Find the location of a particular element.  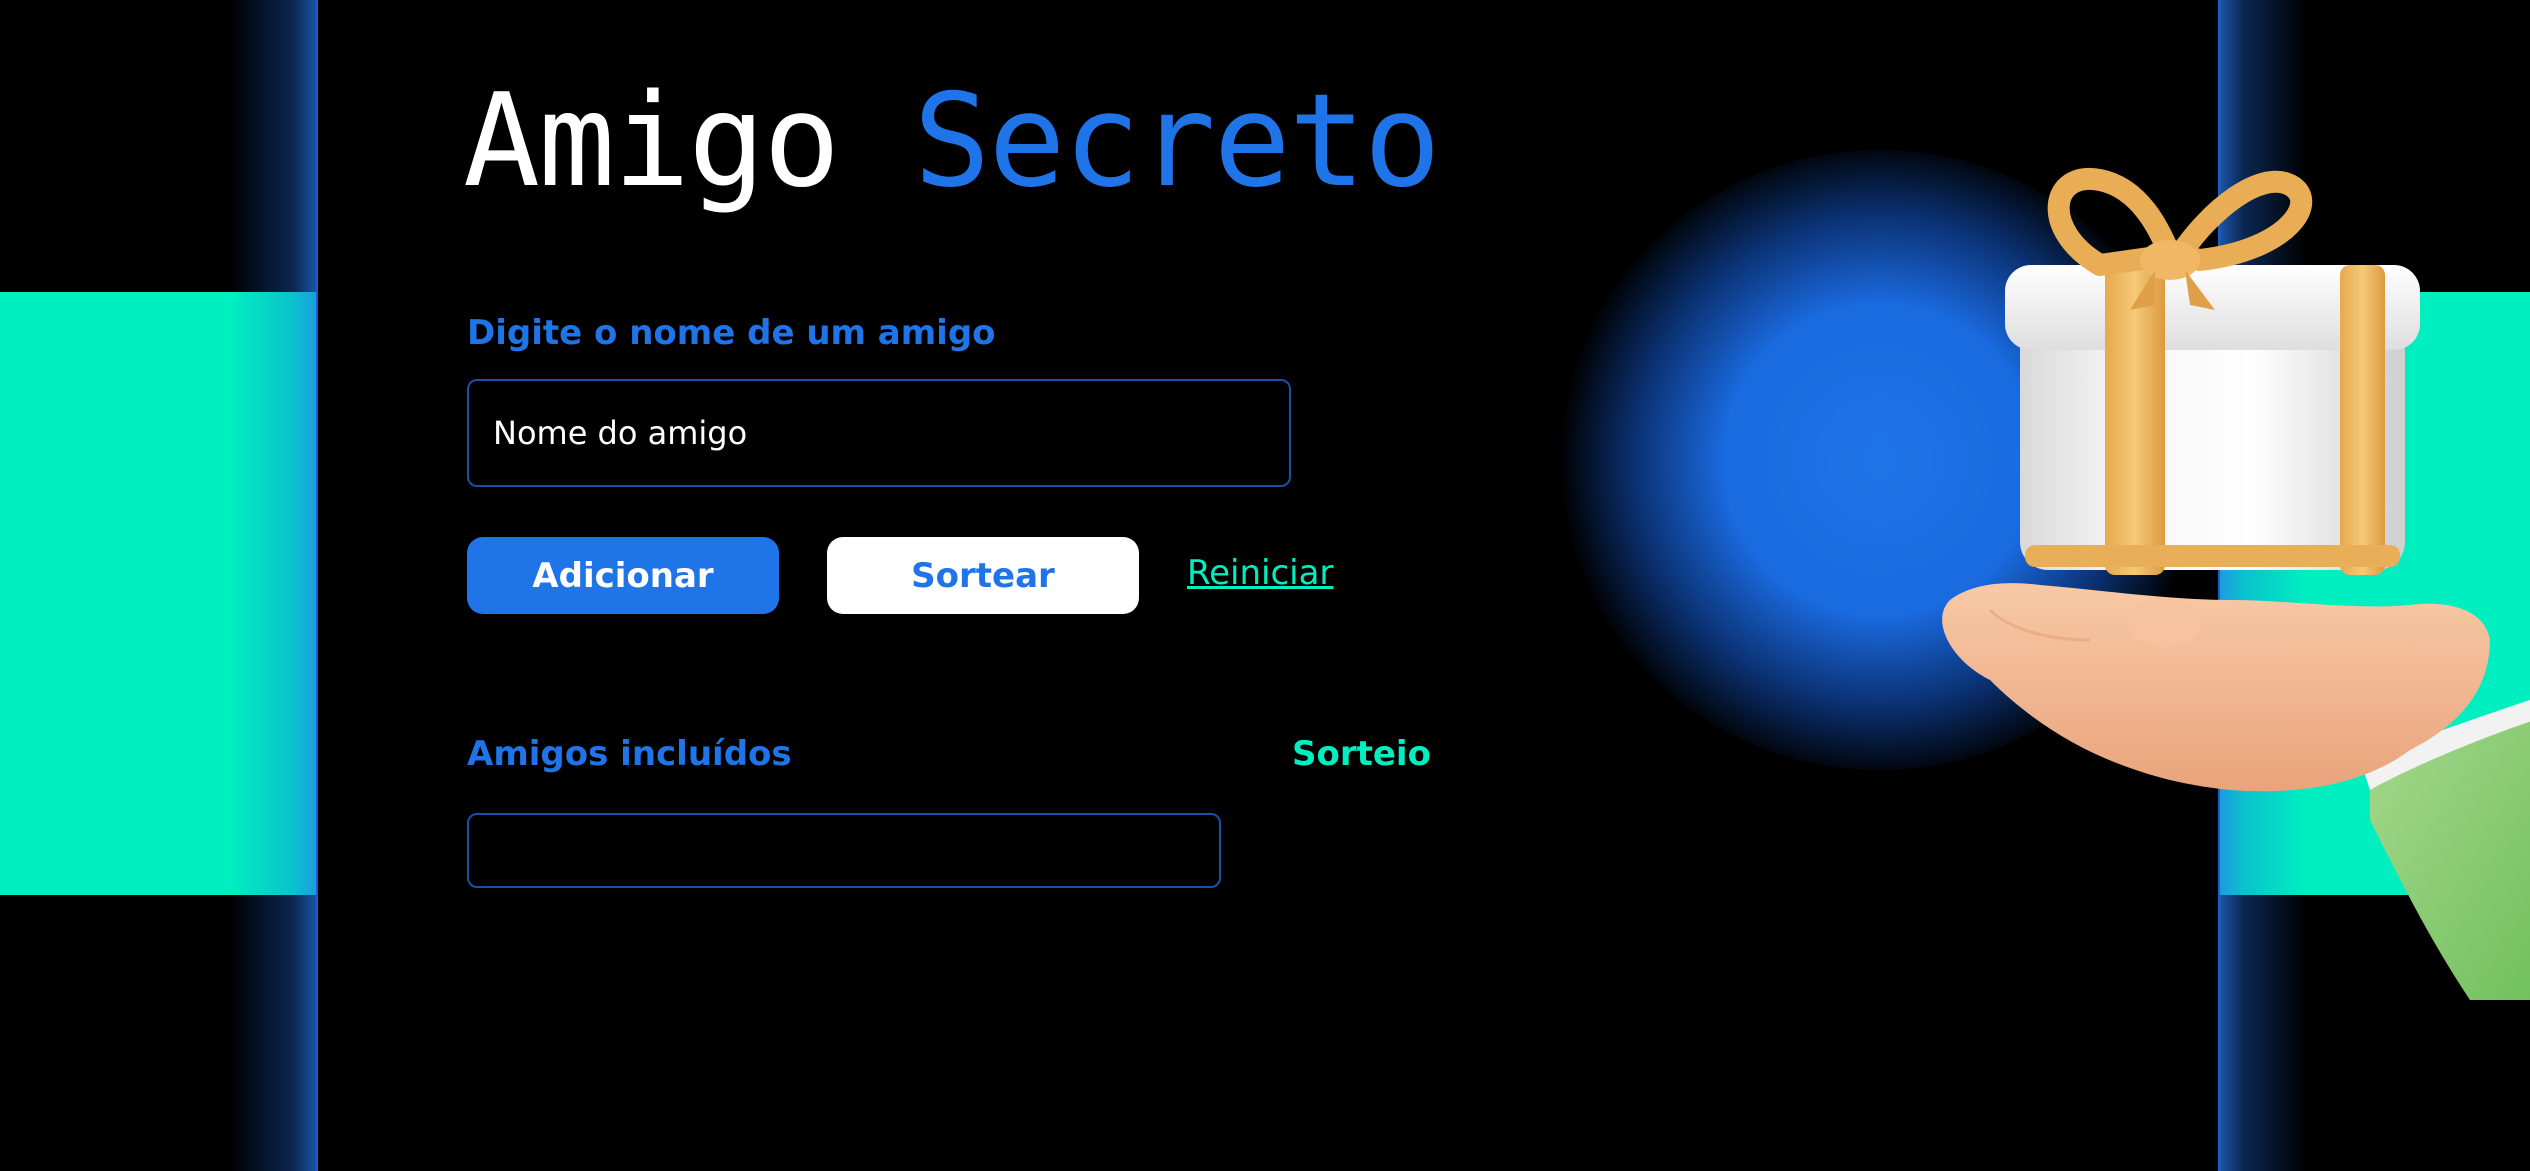

title-part-1: Amigo is located at coordinates (651, 141).